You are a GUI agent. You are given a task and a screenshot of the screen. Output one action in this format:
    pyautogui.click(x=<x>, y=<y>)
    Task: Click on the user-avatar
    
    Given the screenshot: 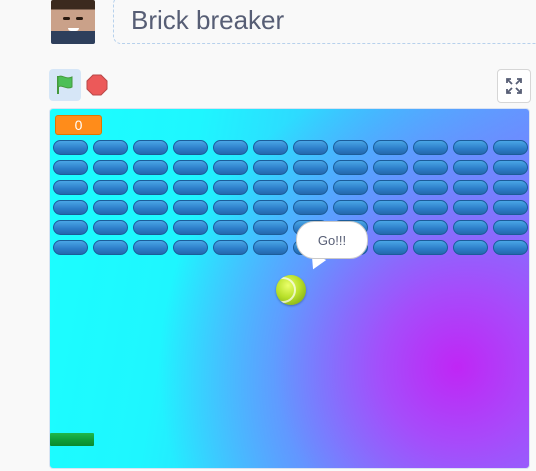 What is the action you would take?
    pyautogui.click(x=73, y=22)
    